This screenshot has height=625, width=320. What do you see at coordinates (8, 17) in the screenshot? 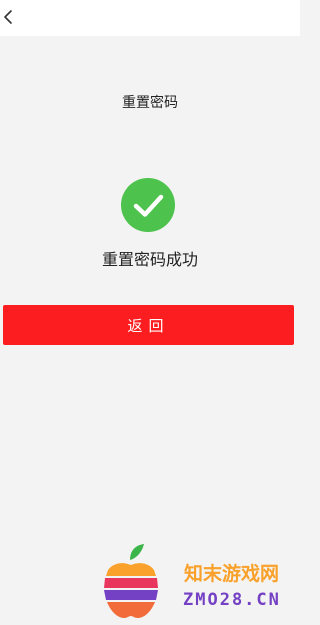
I see `chevron-left-icon` at bounding box center [8, 17].